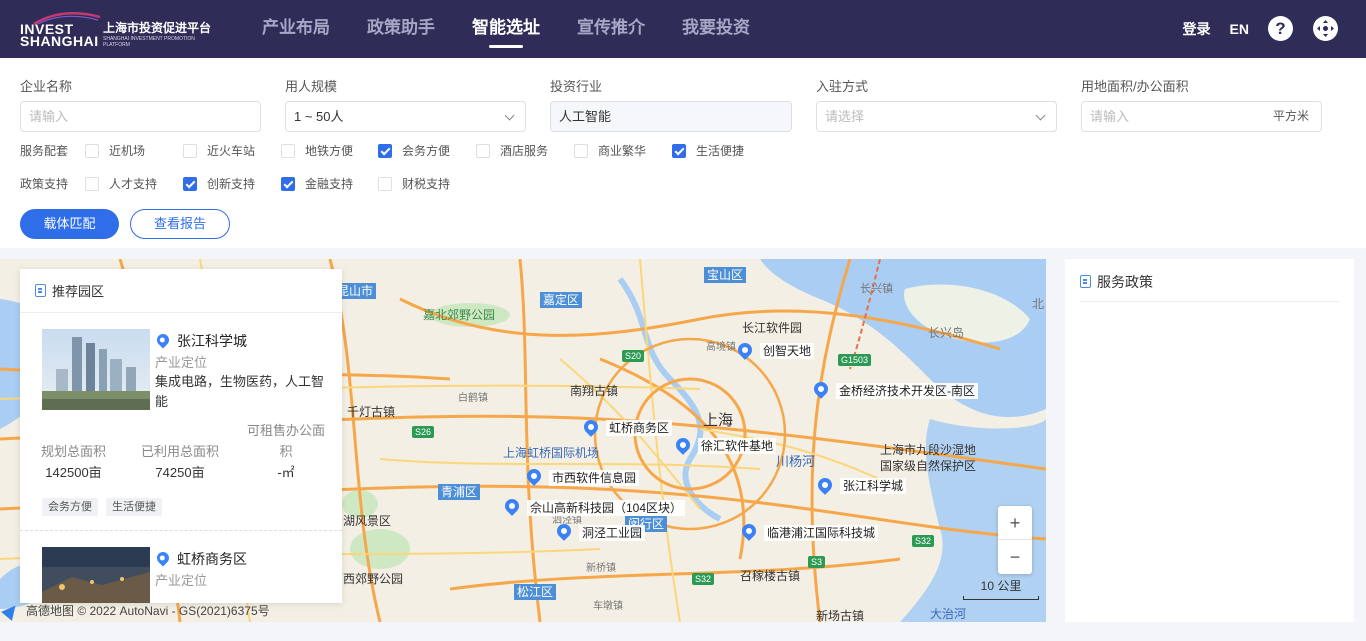 The image size is (1366, 641). What do you see at coordinates (1110, 116) in the screenshot?
I see `area-placeholder: 请输入` at bounding box center [1110, 116].